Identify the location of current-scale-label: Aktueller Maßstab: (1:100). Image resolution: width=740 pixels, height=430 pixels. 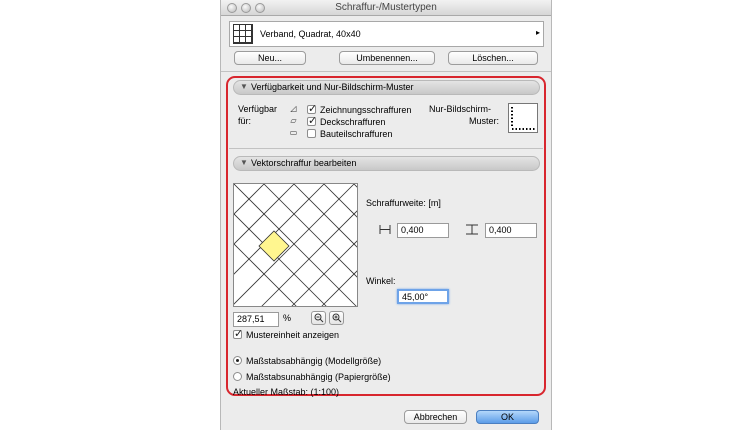
(286, 392).